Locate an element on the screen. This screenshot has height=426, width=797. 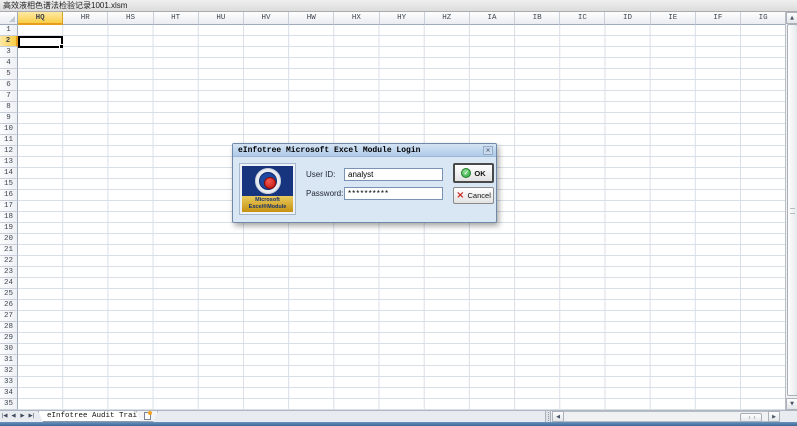
row-header: 10 is located at coordinates (9, 129).